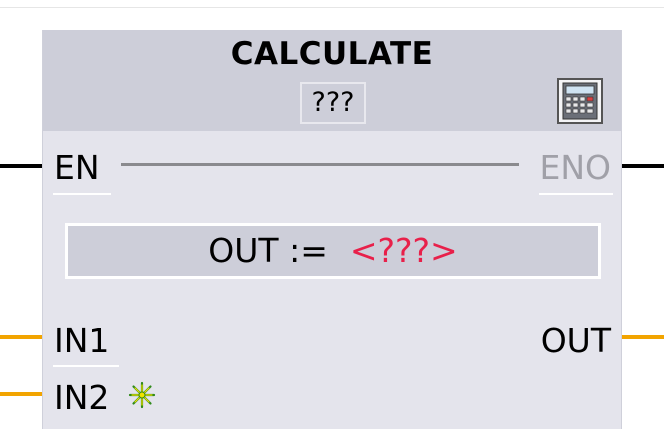 This screenshot has height=429, width=664. Describe the element at coordinates (576, 340) in the screenshot. I see `pin-out-label: OUT` at that location.